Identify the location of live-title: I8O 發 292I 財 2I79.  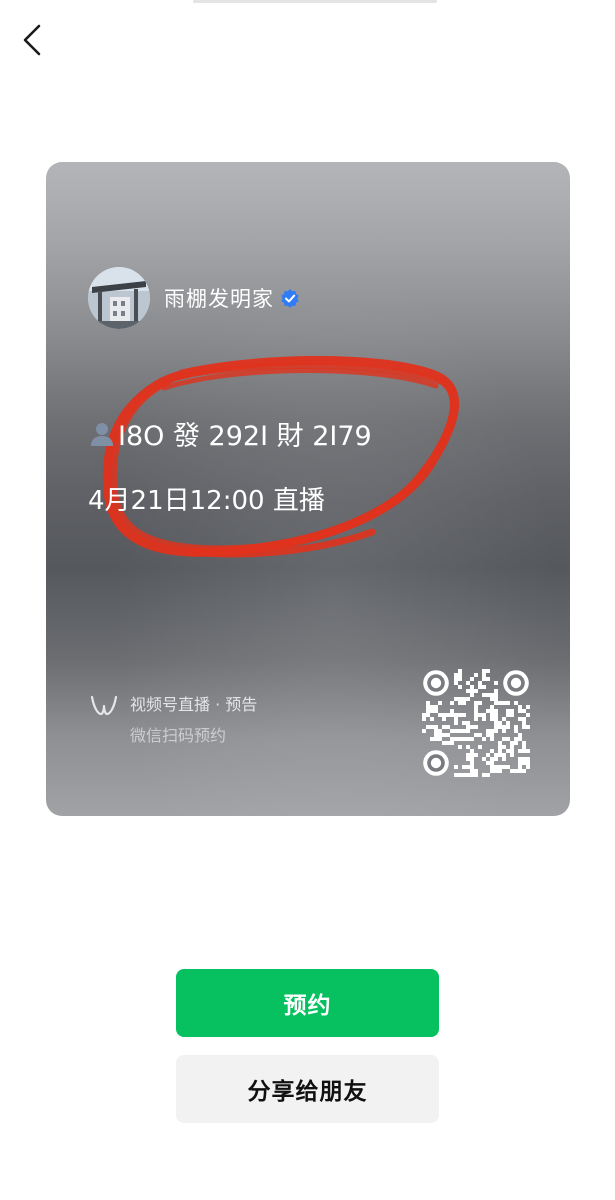
(230, 433).